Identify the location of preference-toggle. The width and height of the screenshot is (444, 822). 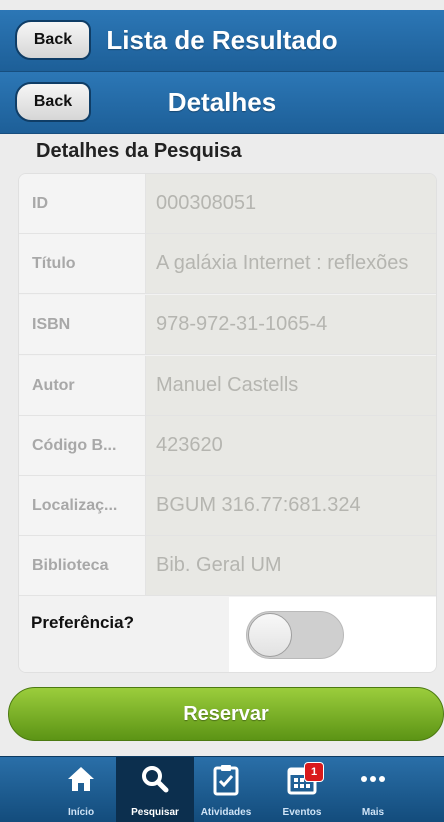
(295, 635).